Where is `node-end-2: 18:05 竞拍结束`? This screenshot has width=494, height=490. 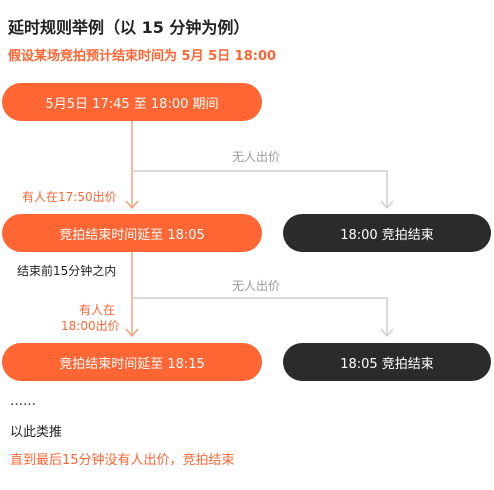 node-end-2: 18:05 竞拍结束 is located at coordinates (387, 362).